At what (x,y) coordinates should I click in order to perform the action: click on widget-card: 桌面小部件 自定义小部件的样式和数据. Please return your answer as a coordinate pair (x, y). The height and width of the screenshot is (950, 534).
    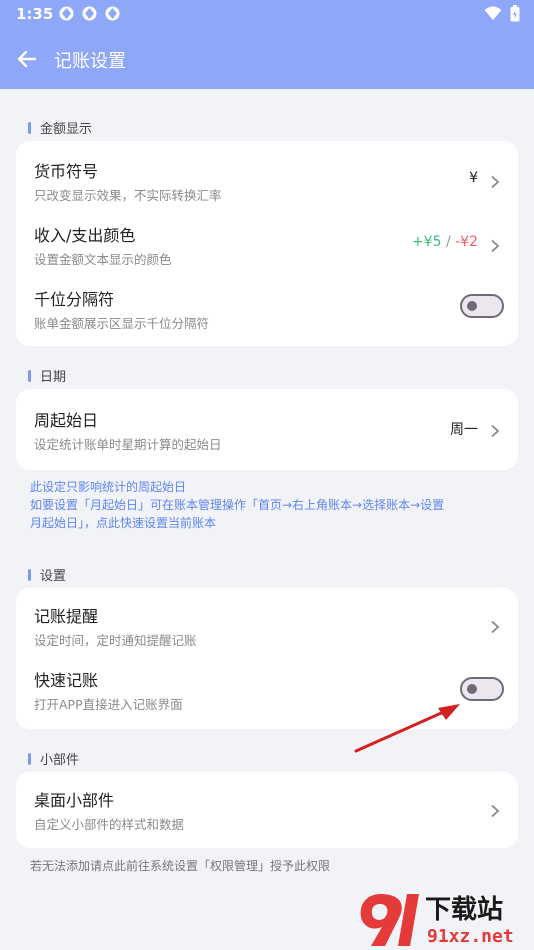
    Looking at the image, I should click on (267, 810).